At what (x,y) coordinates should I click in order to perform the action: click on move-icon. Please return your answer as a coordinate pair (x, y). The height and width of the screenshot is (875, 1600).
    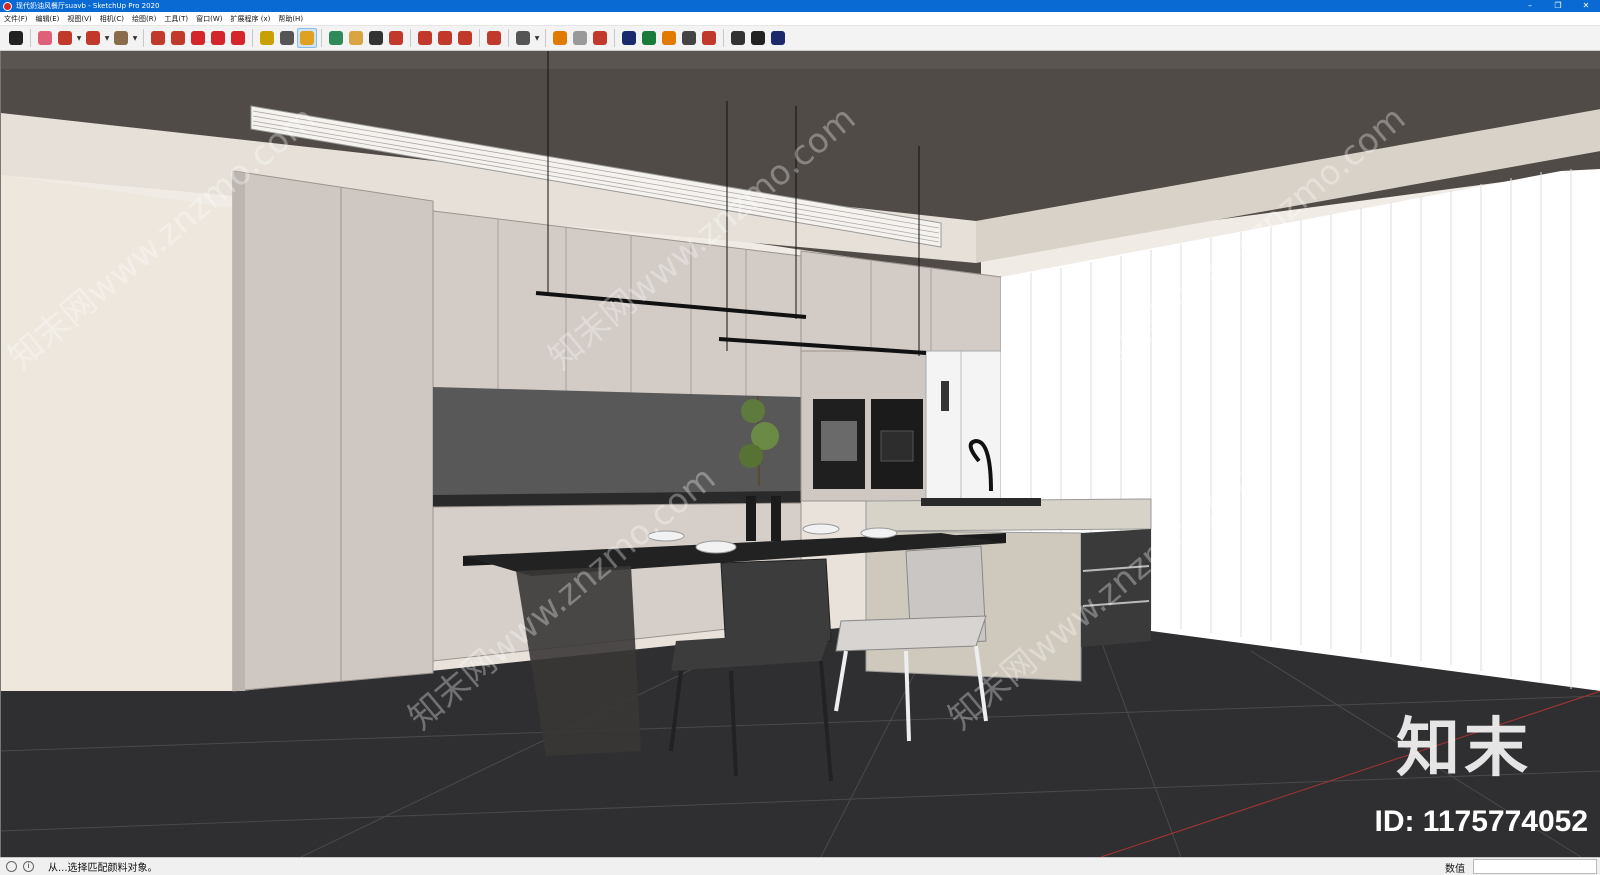
    Looking at the image, I should click on (198, 38).